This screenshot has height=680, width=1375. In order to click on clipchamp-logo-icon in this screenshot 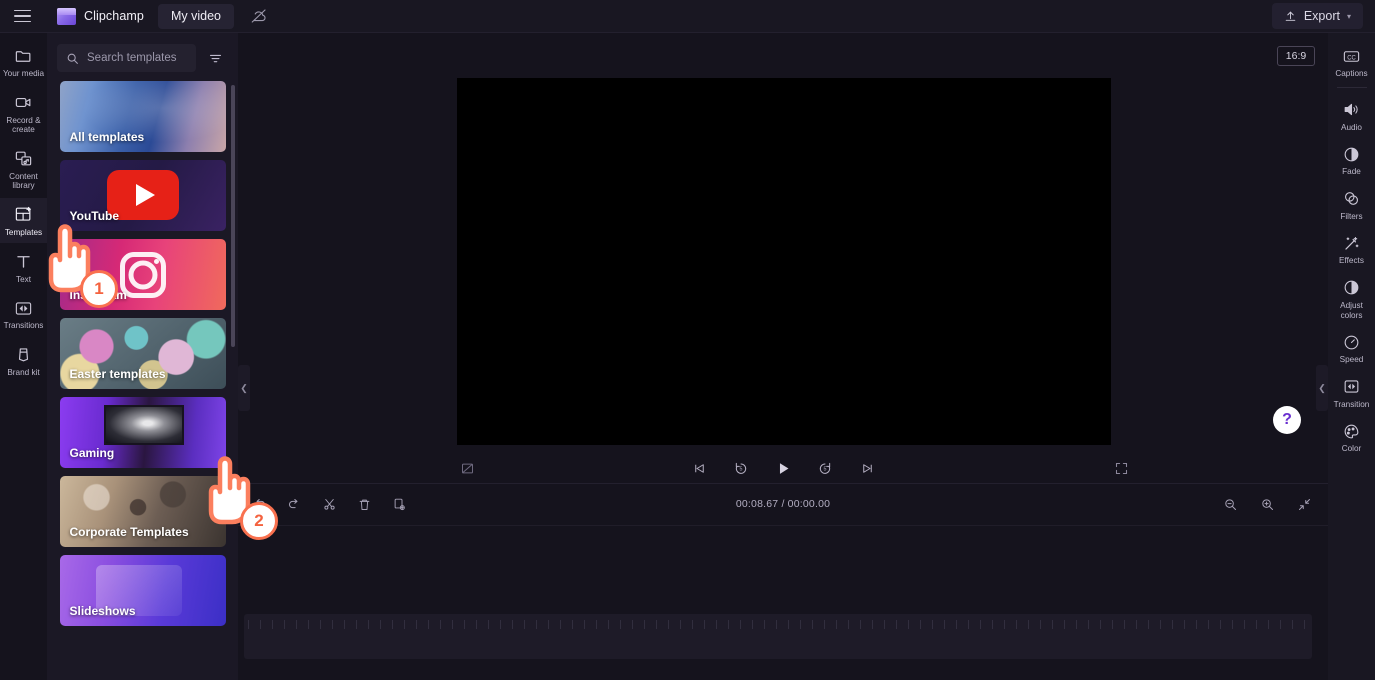, I will do `click(66, 16)`.